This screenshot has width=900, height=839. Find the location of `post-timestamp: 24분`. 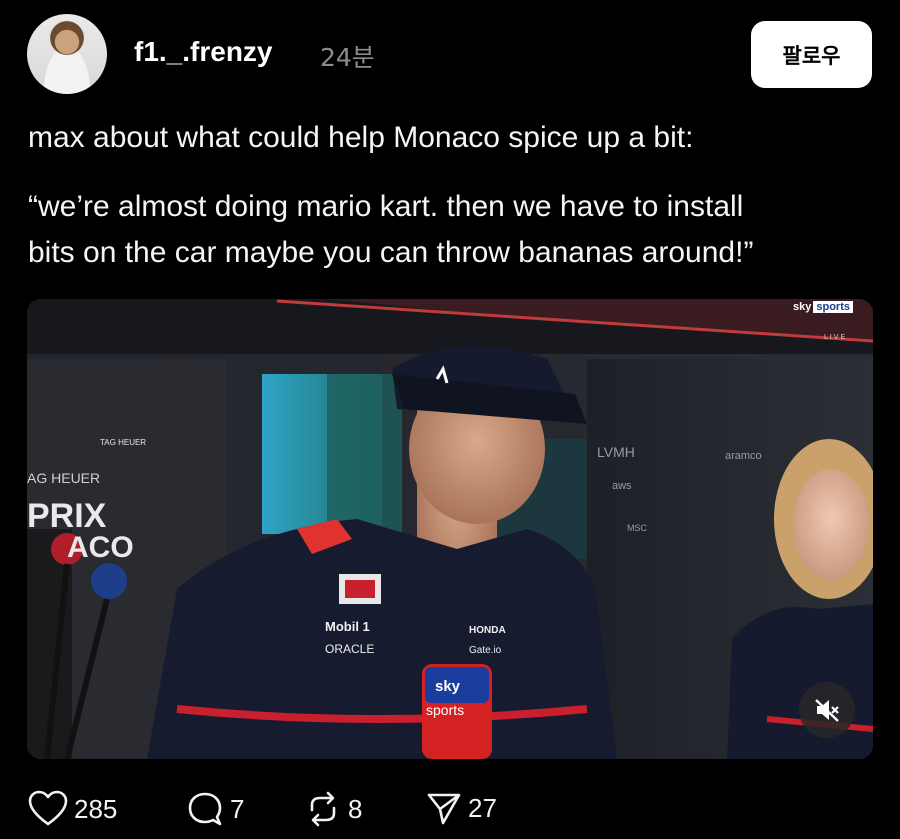

post-timestamp: 24분 is located at coordinates (347, 57).